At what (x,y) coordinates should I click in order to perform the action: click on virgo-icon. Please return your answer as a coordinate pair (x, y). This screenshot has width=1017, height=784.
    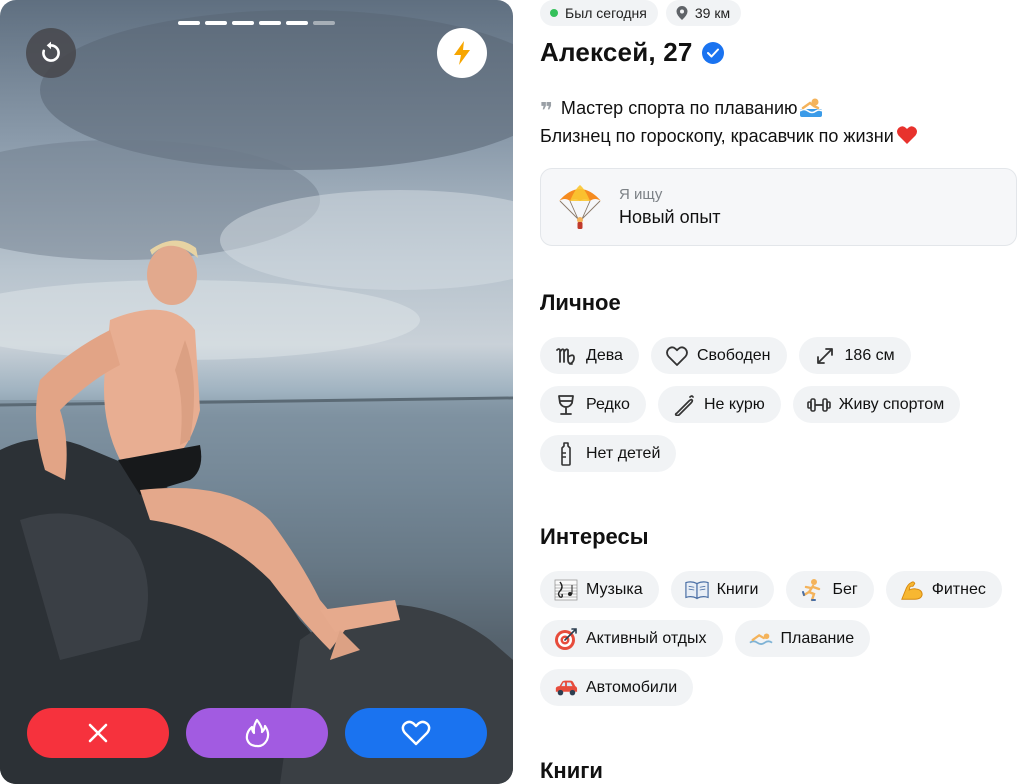
    Looking at the image, I should click on (566, 356).